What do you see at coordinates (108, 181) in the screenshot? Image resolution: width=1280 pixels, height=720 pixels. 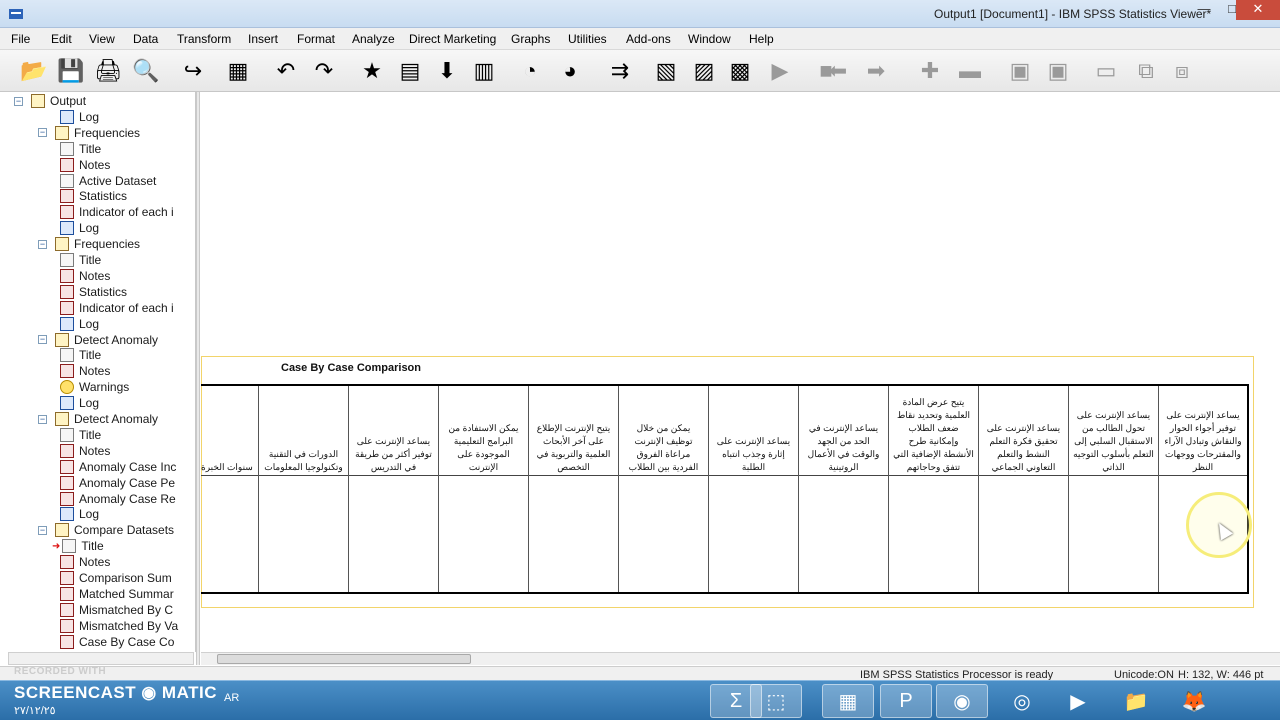 I see `outline-item: Active Dataset` at bounding box center [108, 181].